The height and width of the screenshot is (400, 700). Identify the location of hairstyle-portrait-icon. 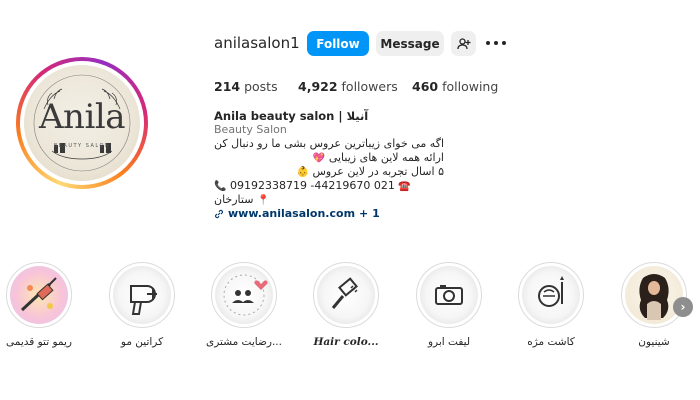
(654, 297).